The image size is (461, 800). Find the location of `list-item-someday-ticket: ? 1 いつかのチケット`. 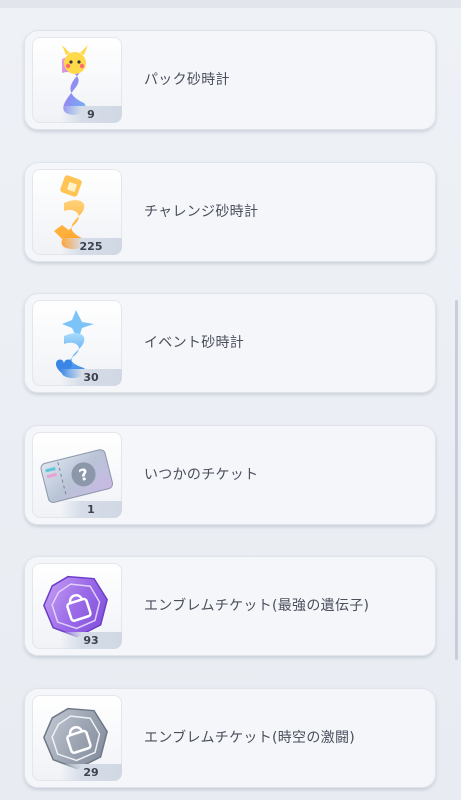

list-item-someday-ticket: ? 1 いつかのチケット is located at coordinates (230, 475).